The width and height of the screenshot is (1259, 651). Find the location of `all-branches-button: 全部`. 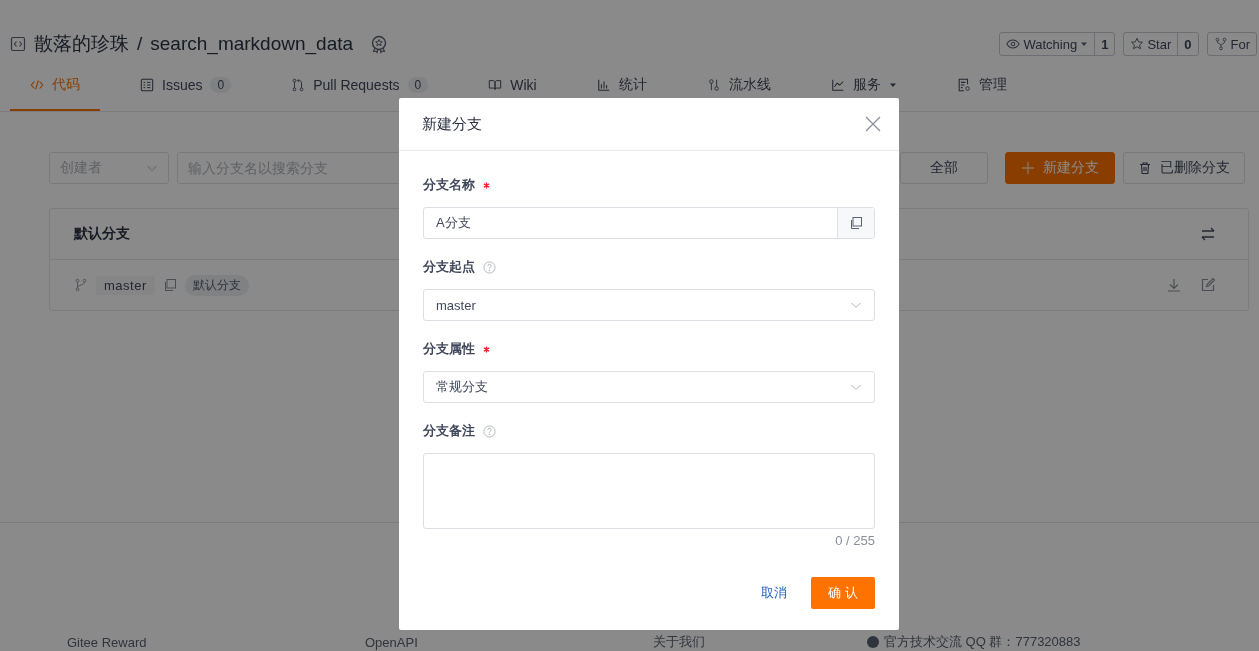

all-branches-button: 全部 is located at coordinates (944, 168).